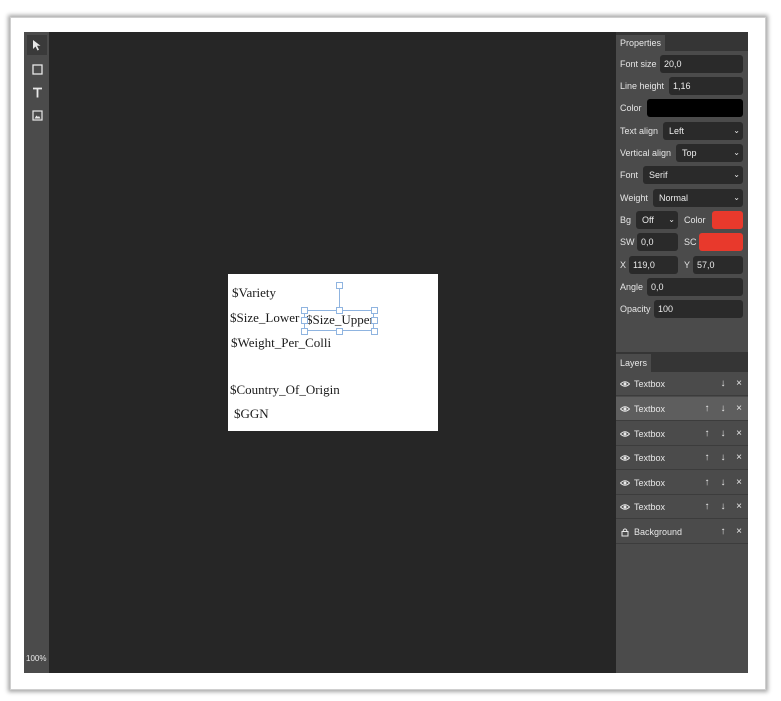 The image size is (781, 701). I want to click on sc-label: SC, so click(690, 242).